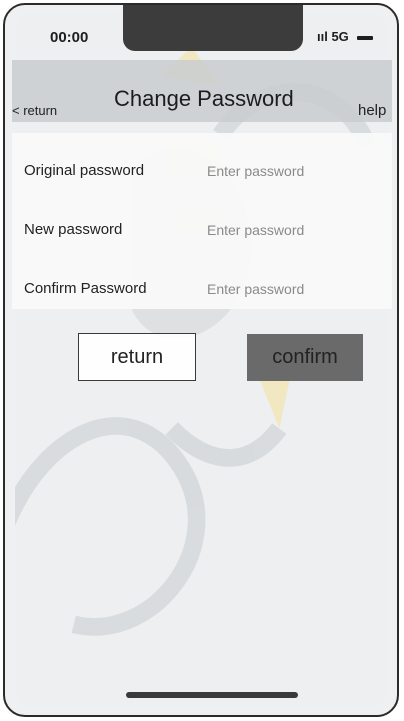 The image size is (404, 721). What do you see at coordinates (333, 36) in the screenshot?
I see `signal-icon: ııl 5G` at bounding box center [333, 36].